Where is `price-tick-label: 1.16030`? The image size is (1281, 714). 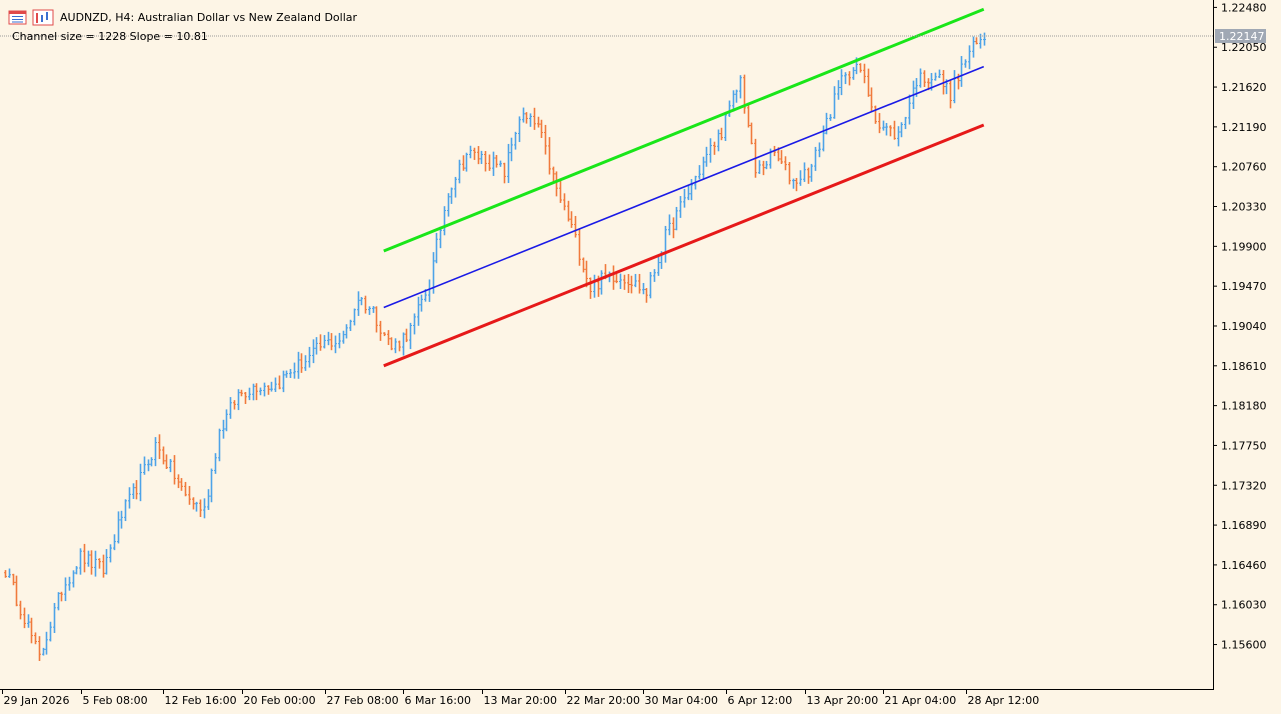 price-tick-label: 1.16030 is located at coordinates (1244, 605).